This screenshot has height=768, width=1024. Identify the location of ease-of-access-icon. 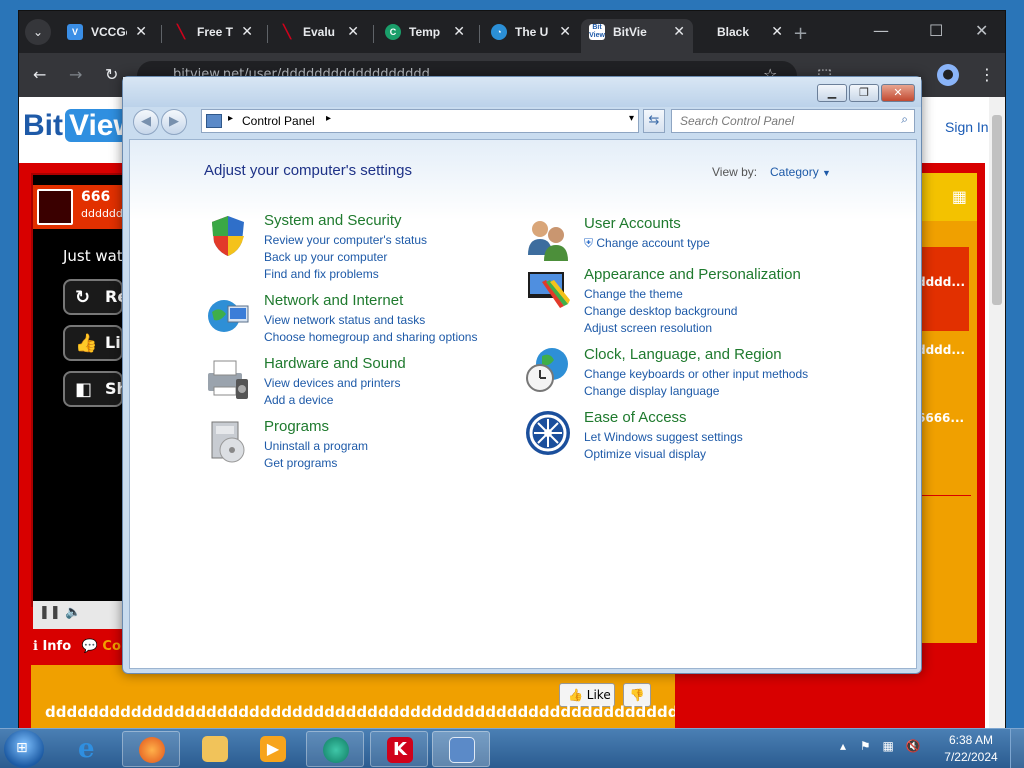
(548, 433).